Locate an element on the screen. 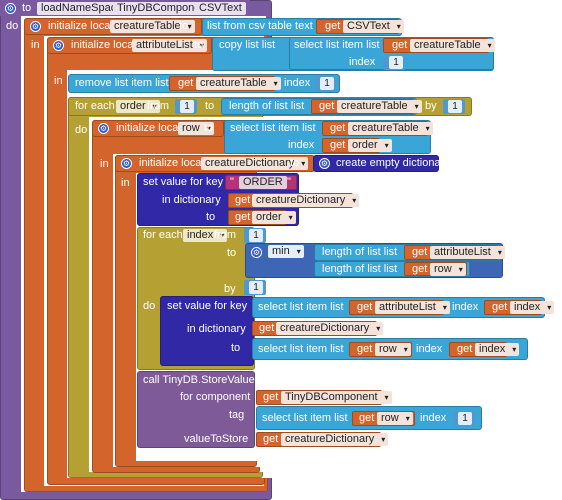 The height and width of the screenshot is (500, 562). call-store-value-label: call TinyDB.StoreValue is located at coordinates (199, 380).